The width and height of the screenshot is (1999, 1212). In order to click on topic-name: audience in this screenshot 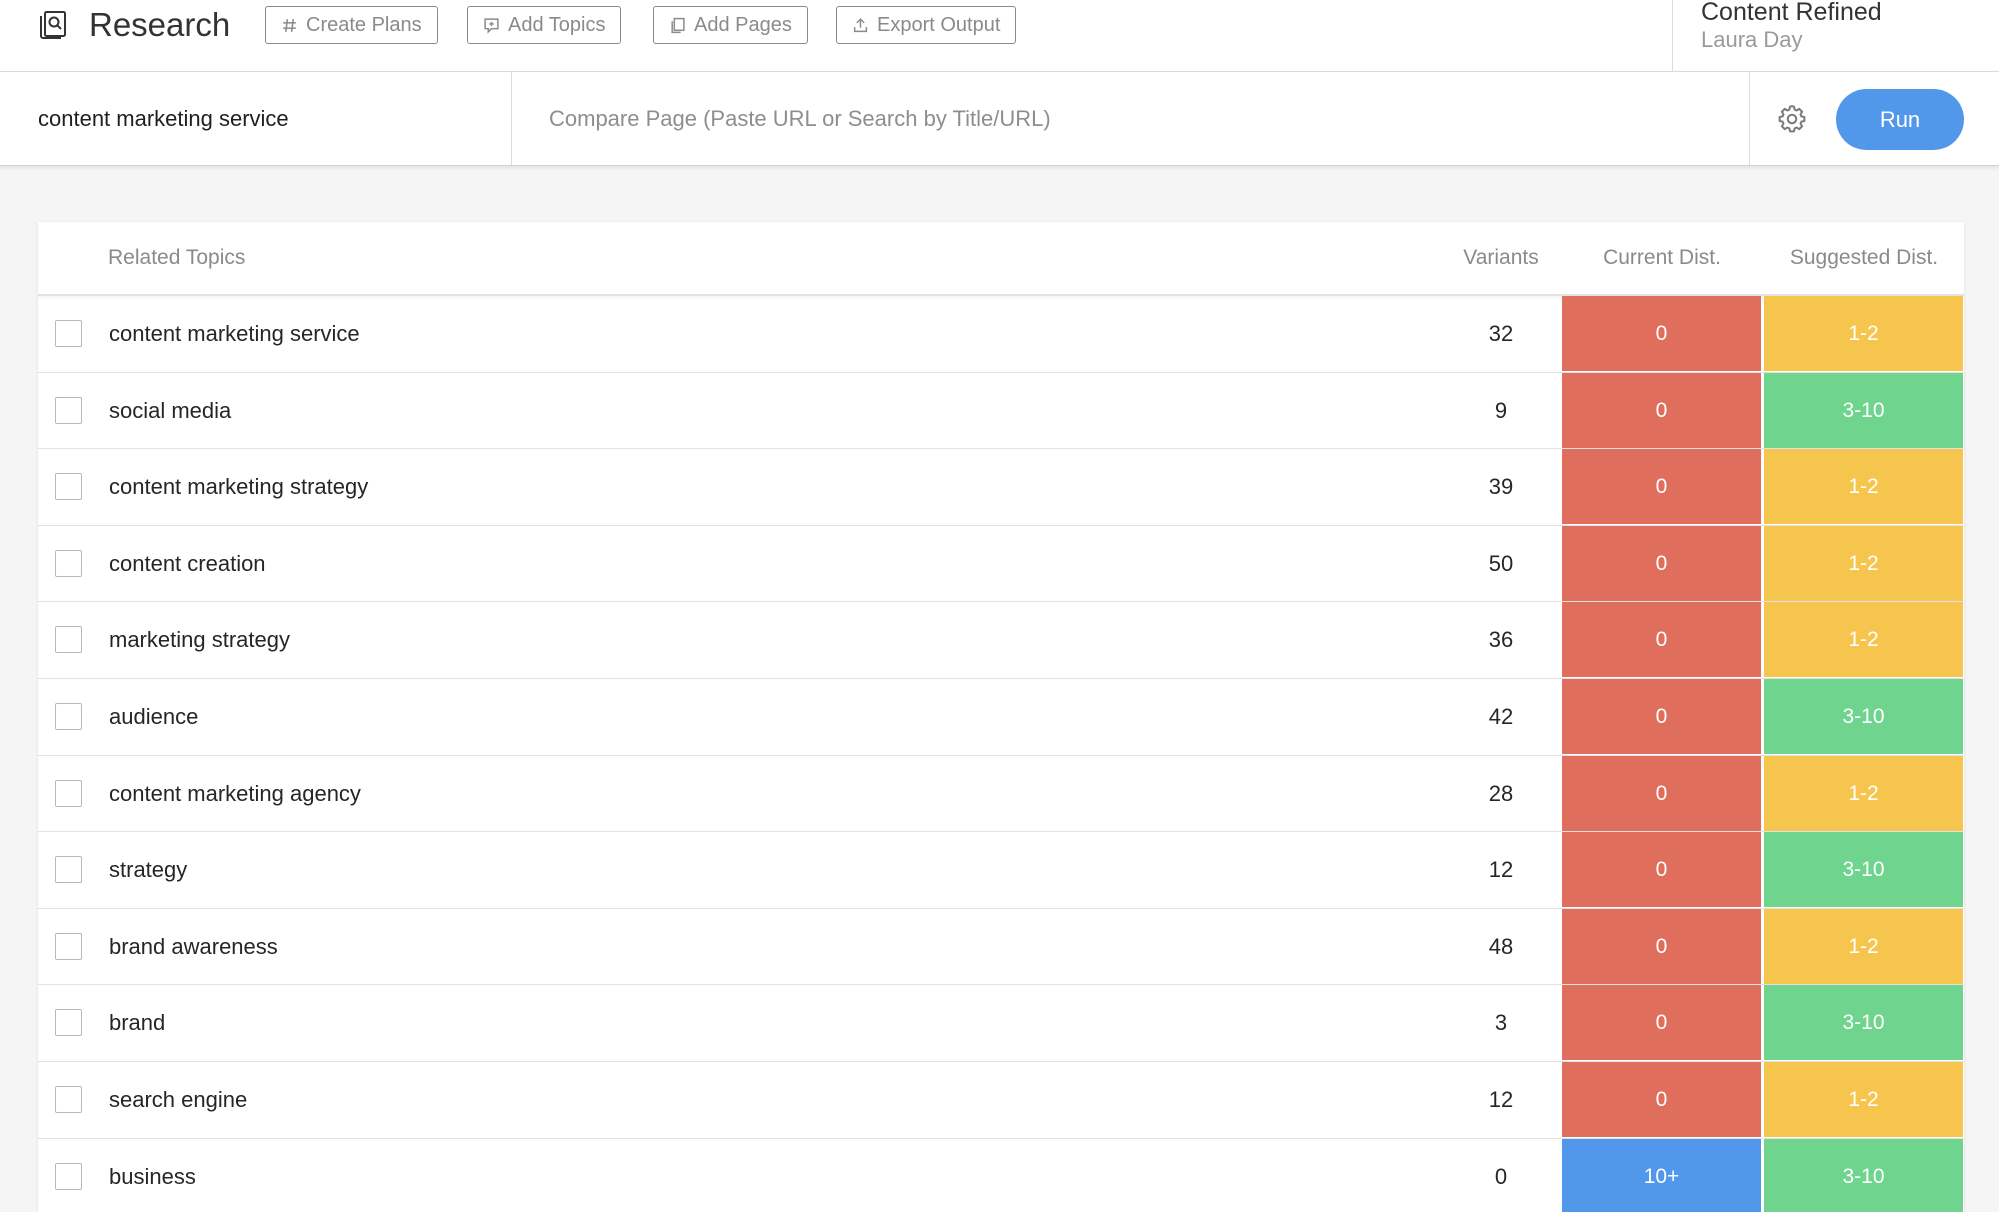, I will do `click(154, 716)`.